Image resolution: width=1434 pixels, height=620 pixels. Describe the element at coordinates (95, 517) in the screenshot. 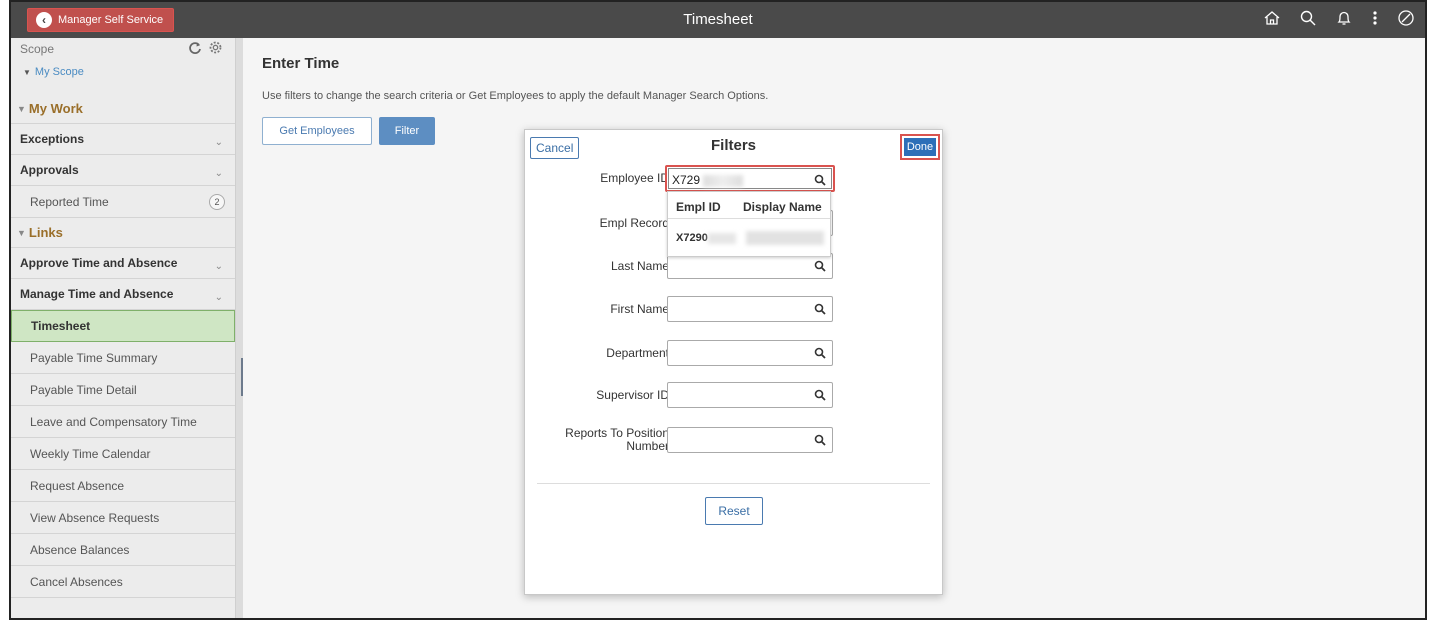

I see `sidebar-item-label: View Absence Requests` at that location.